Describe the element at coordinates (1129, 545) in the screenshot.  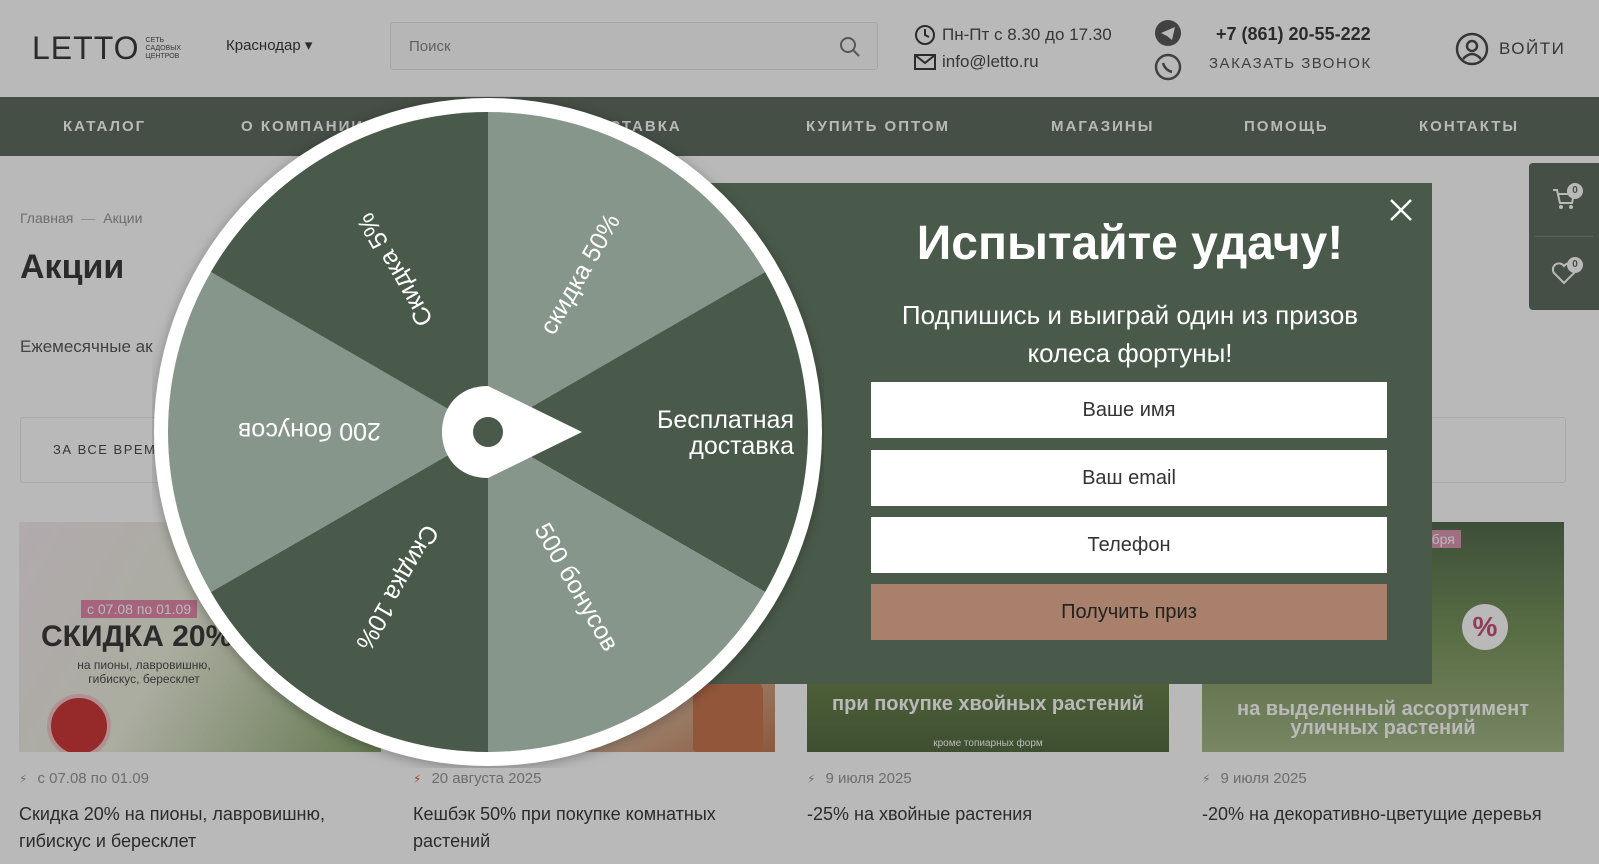
I see `phone-field` at that location.